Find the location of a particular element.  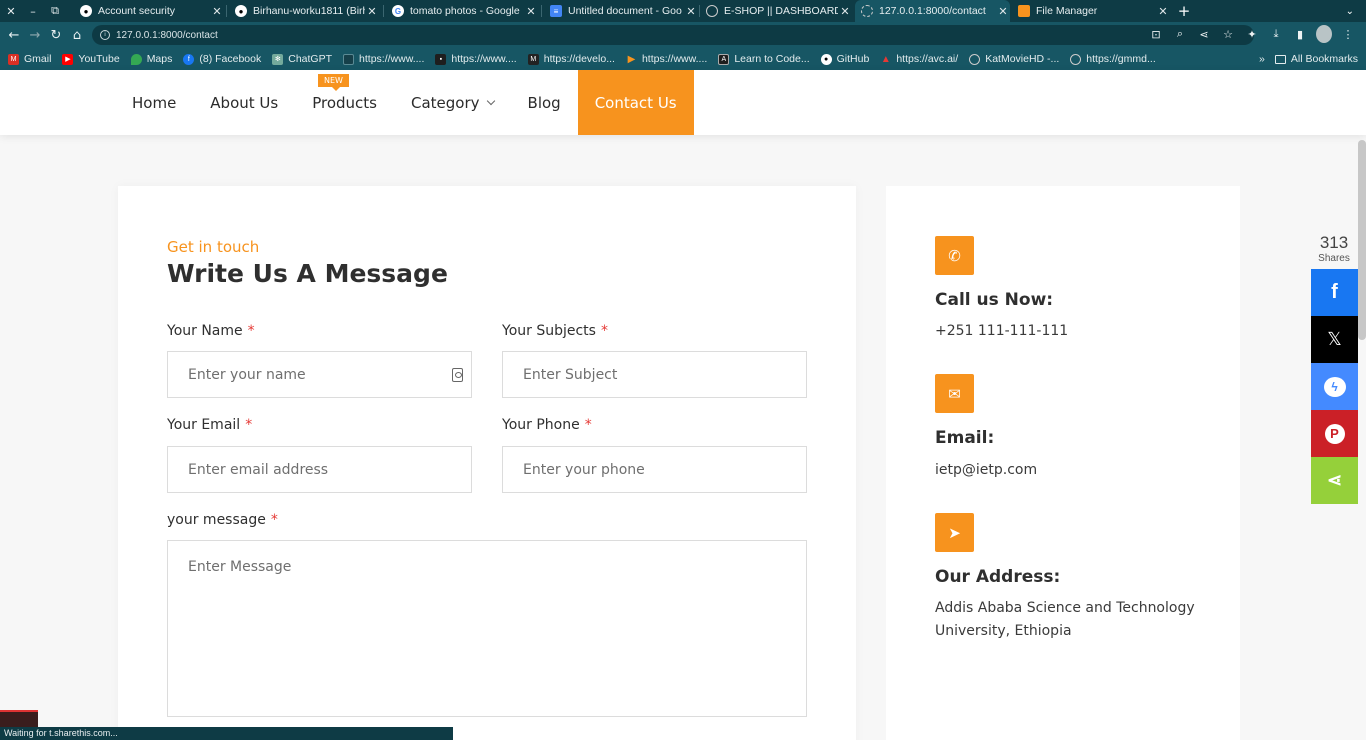

downloads-icon: ⤓ is located at coordinates (1276, 34).